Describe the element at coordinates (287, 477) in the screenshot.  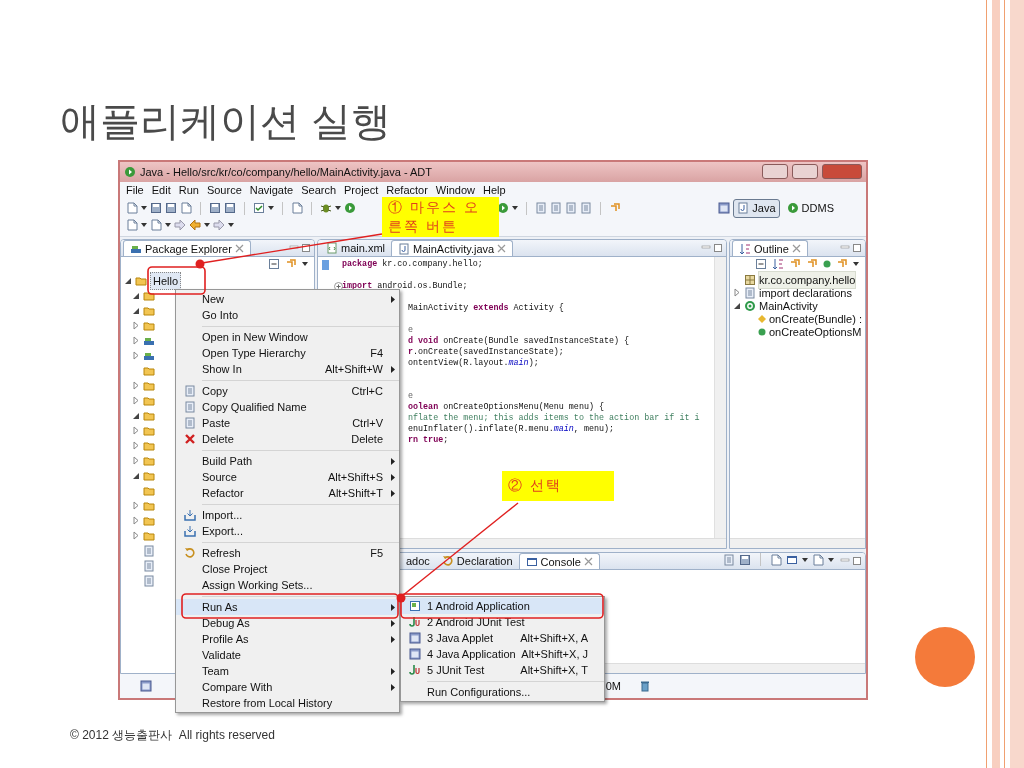
I see `menu-item: Source Alt+Shift+S` at that location.